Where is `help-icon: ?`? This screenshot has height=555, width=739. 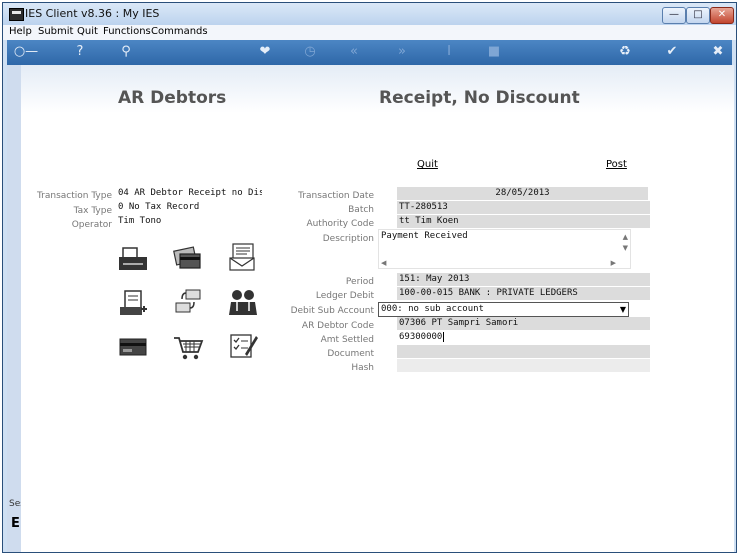
help-icon: ? is located at coordinates (80, 52).